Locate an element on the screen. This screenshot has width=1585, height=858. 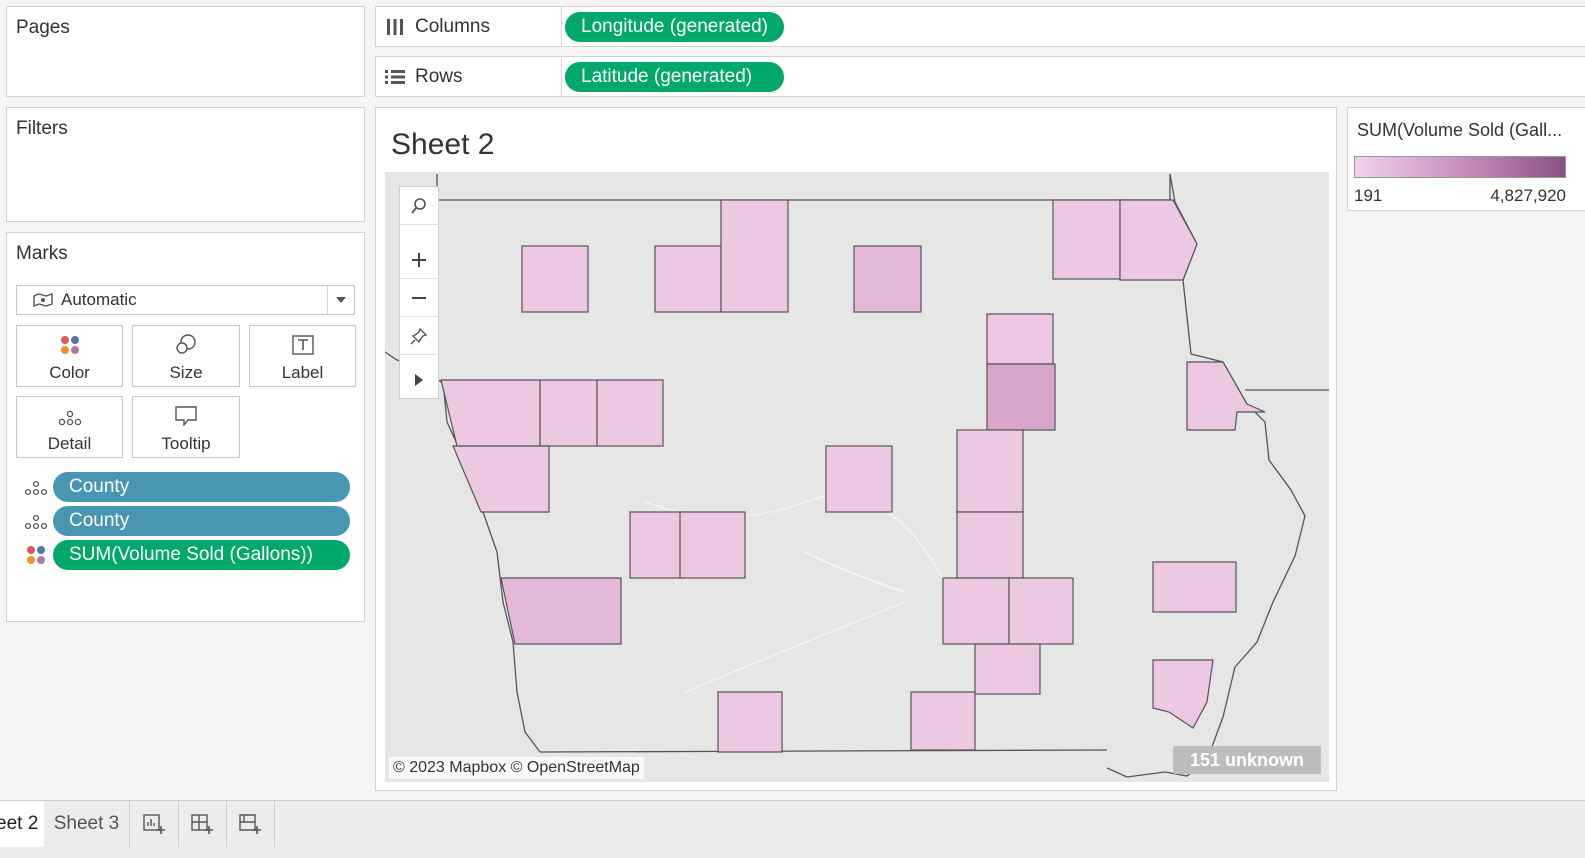
latitude-pill: Latitude (generated) is located at coordinates (674, 77).